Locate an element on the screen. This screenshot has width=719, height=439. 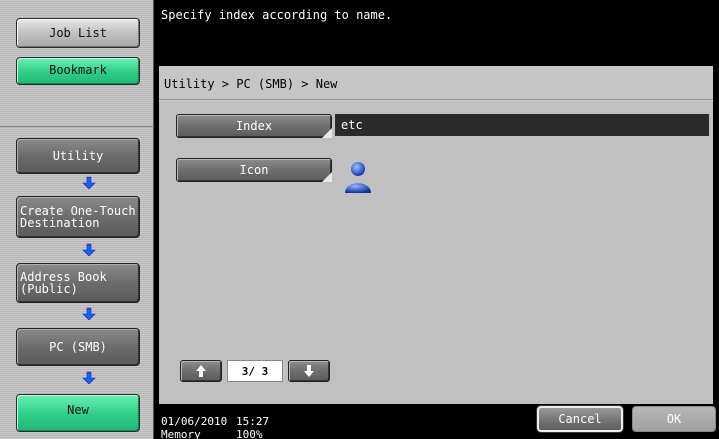
instruction-message: Specify index according to name. is located at coordinates (437, 29).